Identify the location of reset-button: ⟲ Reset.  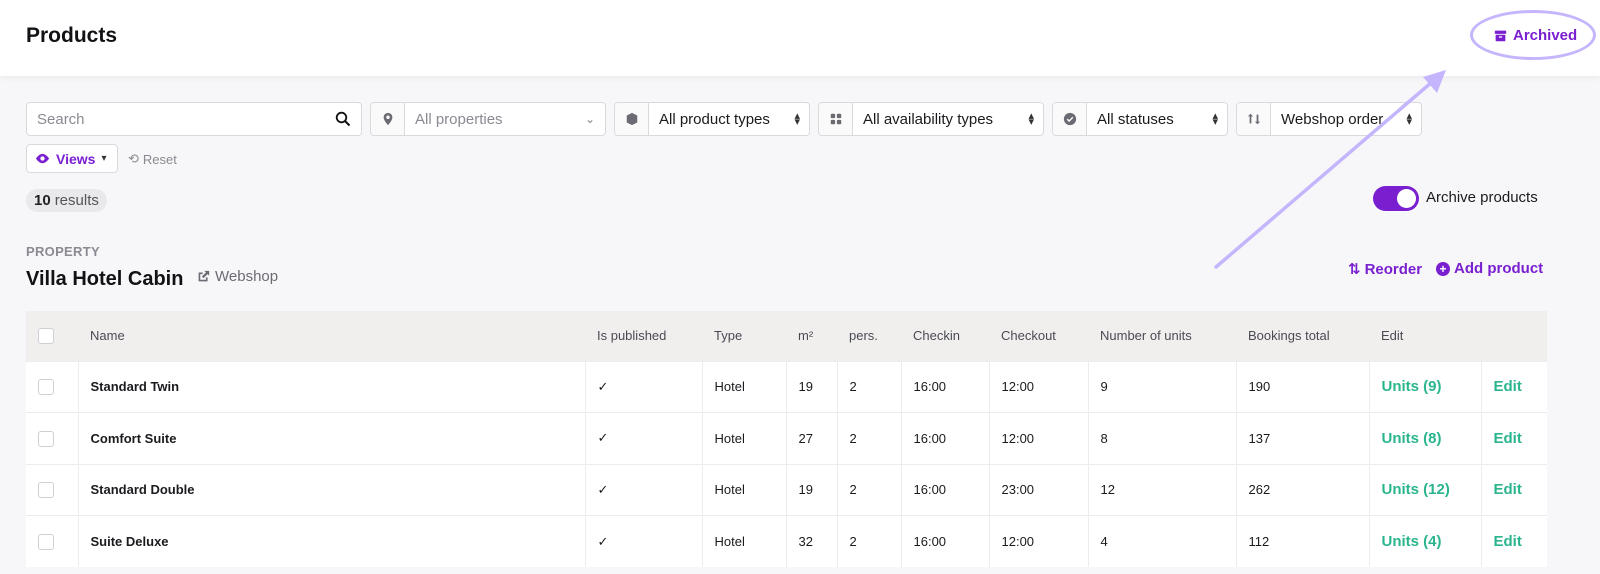
(152, 159).